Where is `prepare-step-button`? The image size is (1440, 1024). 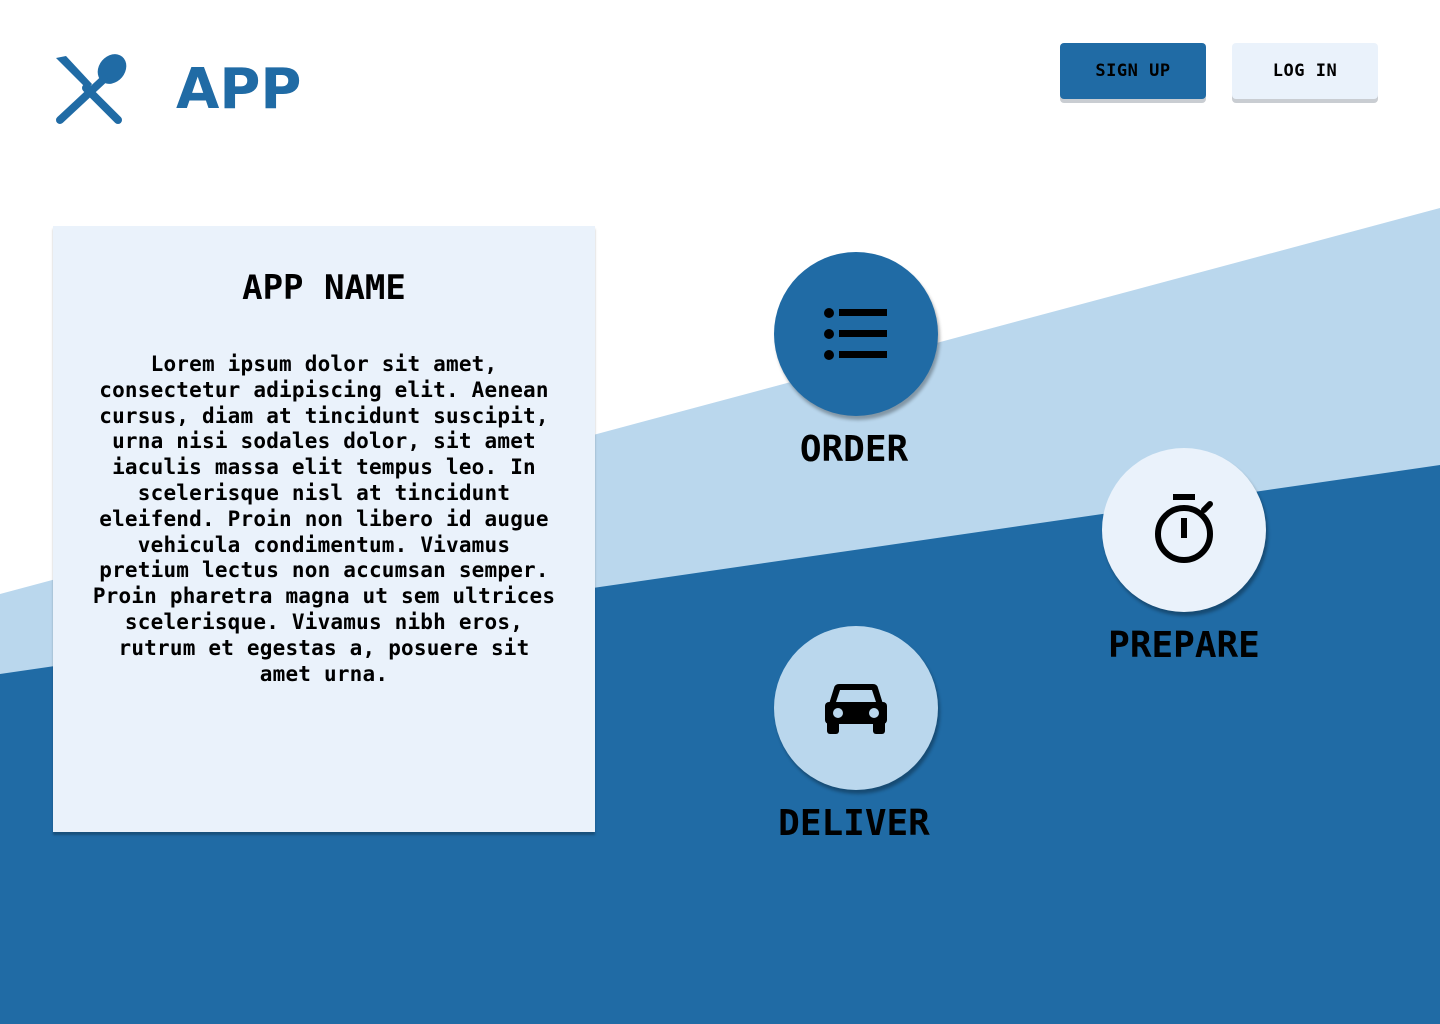 prepare-step-button is located at coordinates (1184, 530).